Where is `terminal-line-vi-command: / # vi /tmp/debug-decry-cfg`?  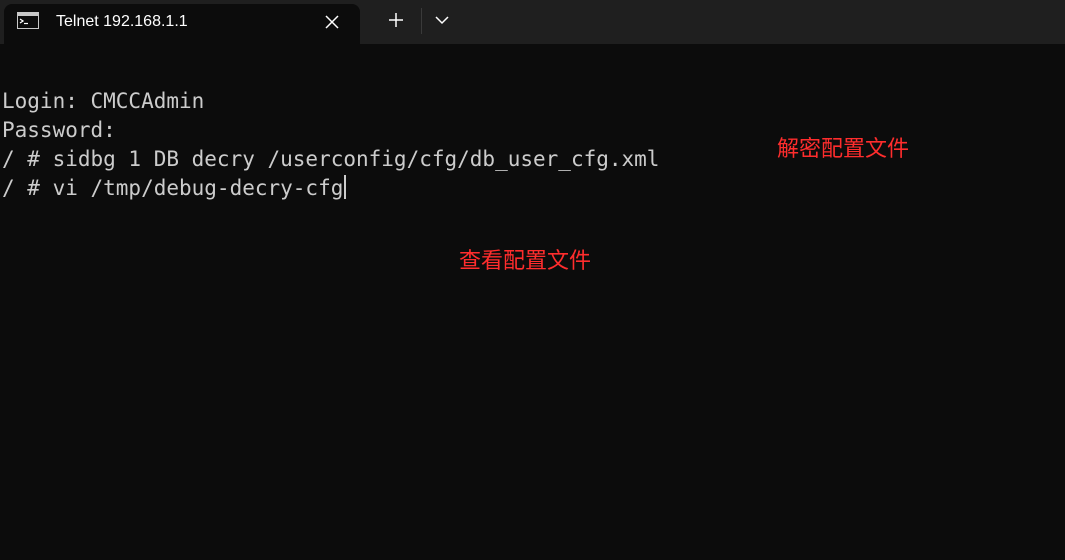
terminal-line-vi-command: / # vi /tmp/debug-decry-cfg is located at coordinates (174, 188).